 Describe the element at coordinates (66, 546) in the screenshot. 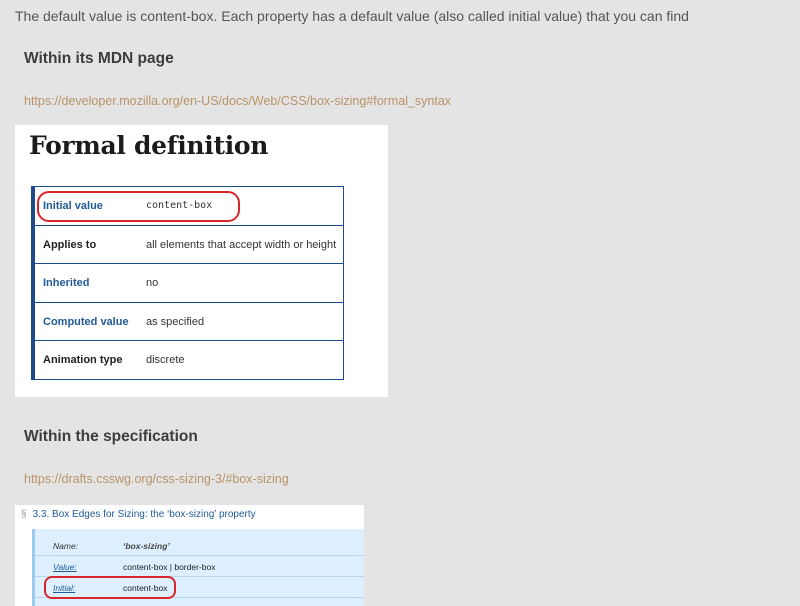

I see `row-key: Name:` at that location.